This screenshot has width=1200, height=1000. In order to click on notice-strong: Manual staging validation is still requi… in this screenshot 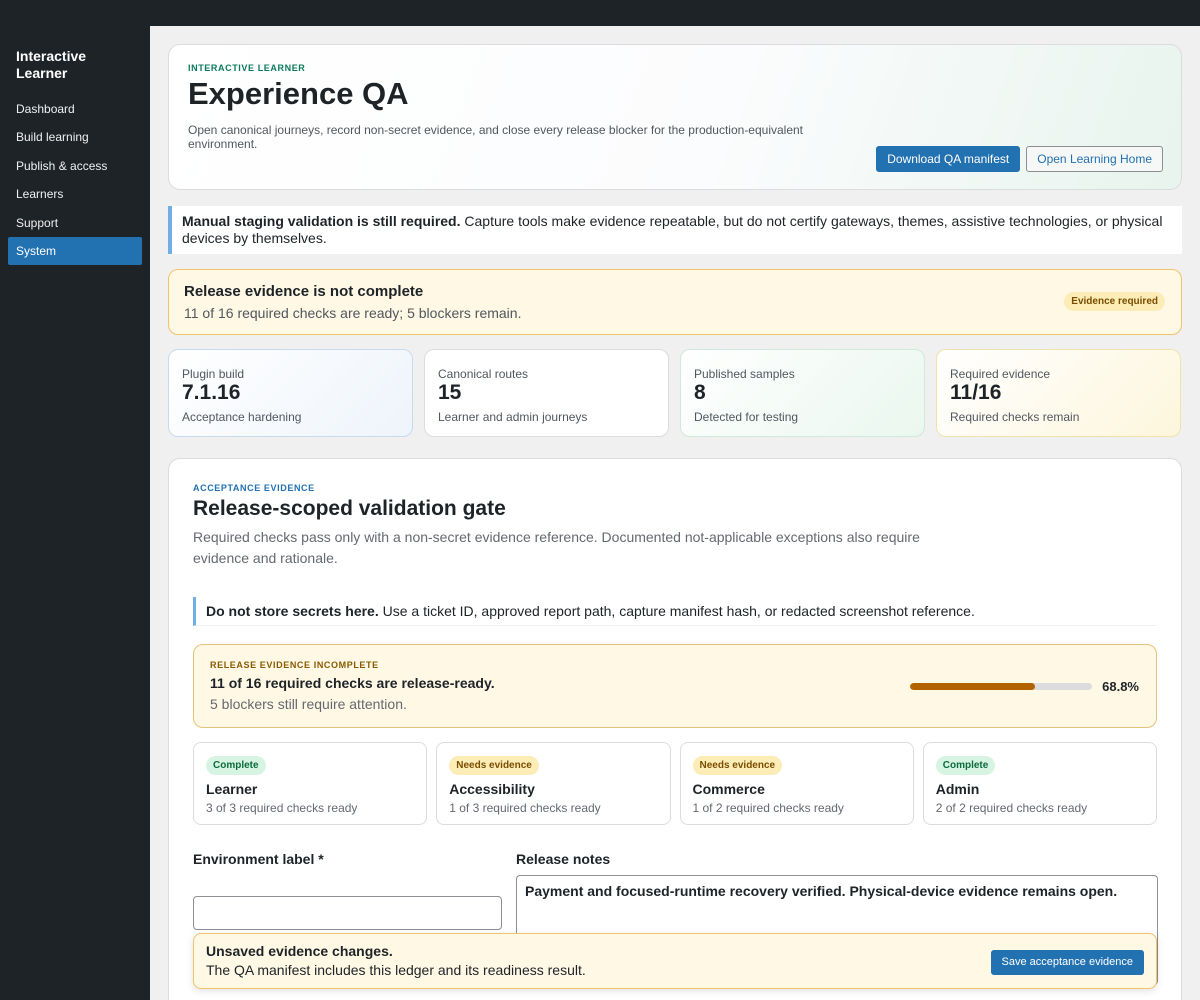, I will do `click(321, 221)`.